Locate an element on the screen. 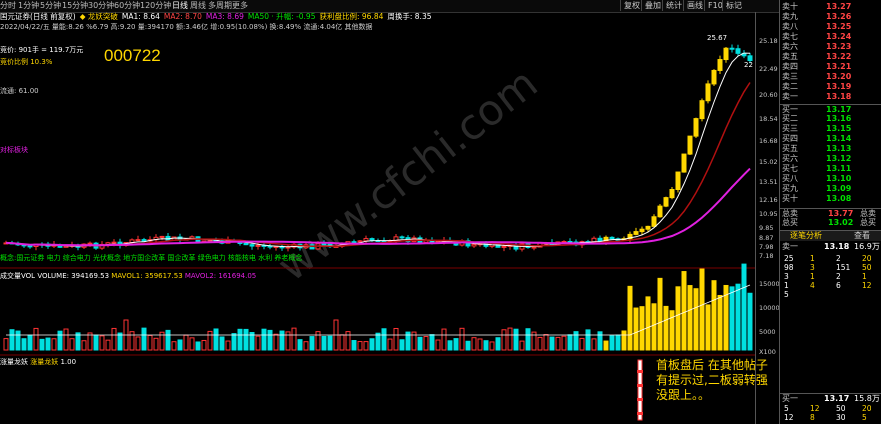  trade-grid-cell: 3 is located at coordinates (812, 267).